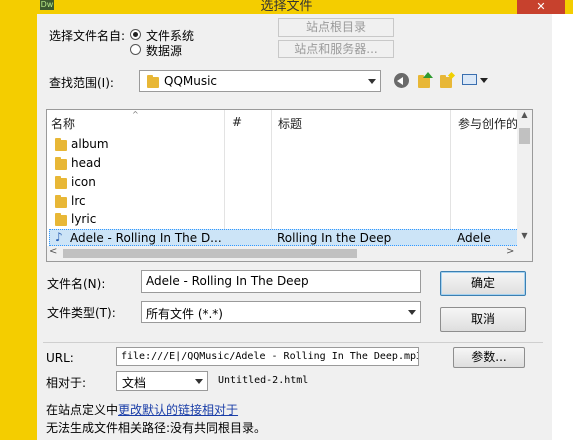 Image resolution: width=573 pixels, height=440 pixels. What do you see at coordinates (156, 428) in the screenshot?
I see `path-warning-text: 无法生成文件相关路径:没有共同根目录。` at bounding box center [156, 428].